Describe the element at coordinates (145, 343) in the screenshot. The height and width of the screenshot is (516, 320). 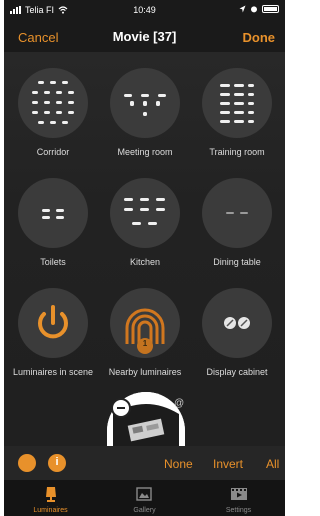
I see `nearby-count-badge: 1` at that location.